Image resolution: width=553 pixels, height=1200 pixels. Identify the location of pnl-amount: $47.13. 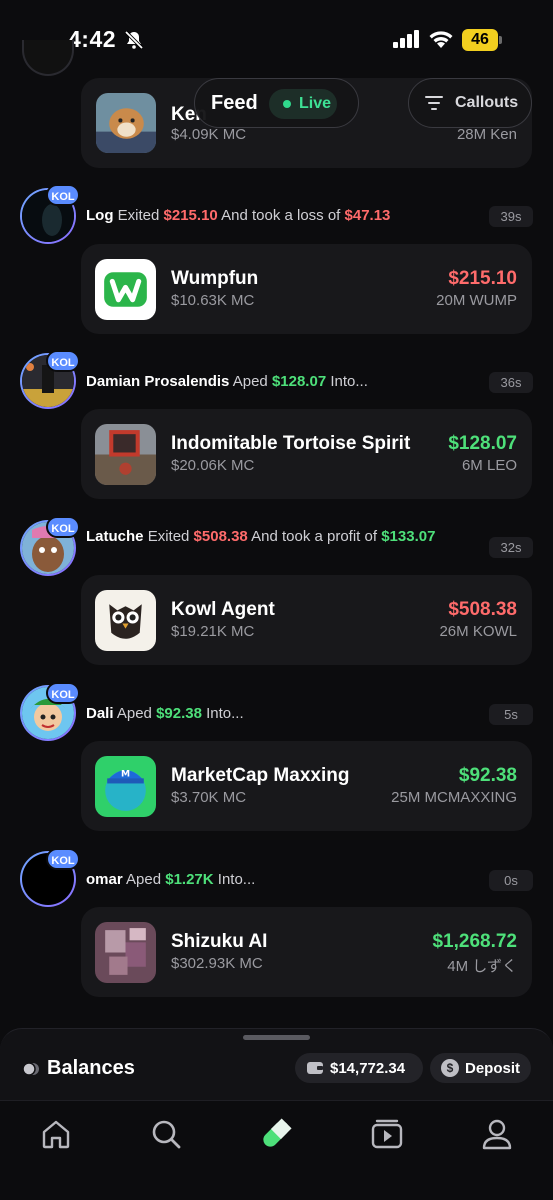
(367, 215).